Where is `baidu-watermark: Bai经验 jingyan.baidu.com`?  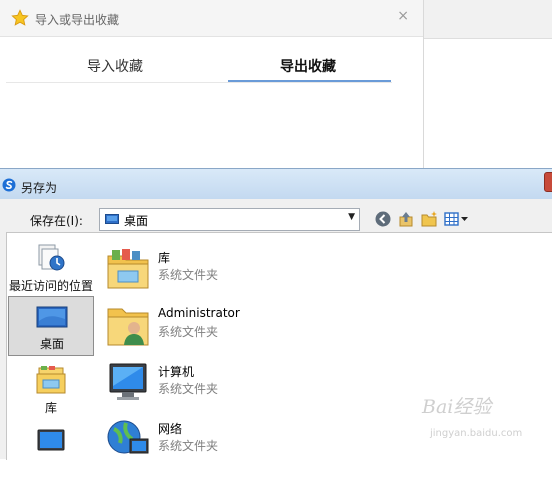 baidu-watermark: Bai经验 jingyan.baidu.com is located at coordinates (486, 422).